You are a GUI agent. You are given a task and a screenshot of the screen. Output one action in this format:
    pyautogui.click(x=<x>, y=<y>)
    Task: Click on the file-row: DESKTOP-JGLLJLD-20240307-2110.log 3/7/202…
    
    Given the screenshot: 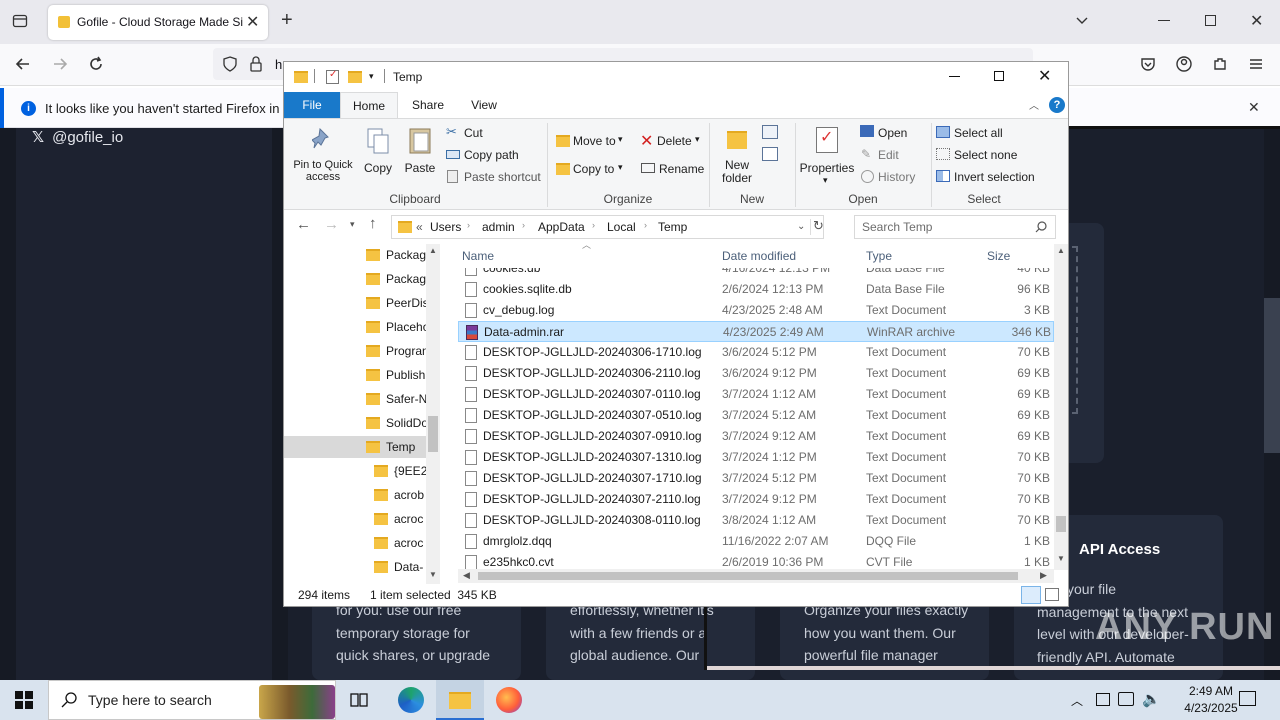 What is the action you would take?
    pyautogui.click(x=756, y=499)
    